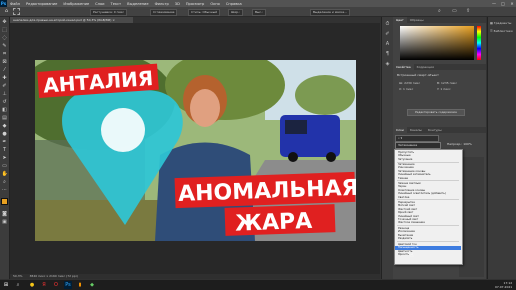 The image size is (516, 290). What do you see at coordinates (512, 3) in the screenshot?
I see `close-window-button: ✕` at bounding box center [512, 3].